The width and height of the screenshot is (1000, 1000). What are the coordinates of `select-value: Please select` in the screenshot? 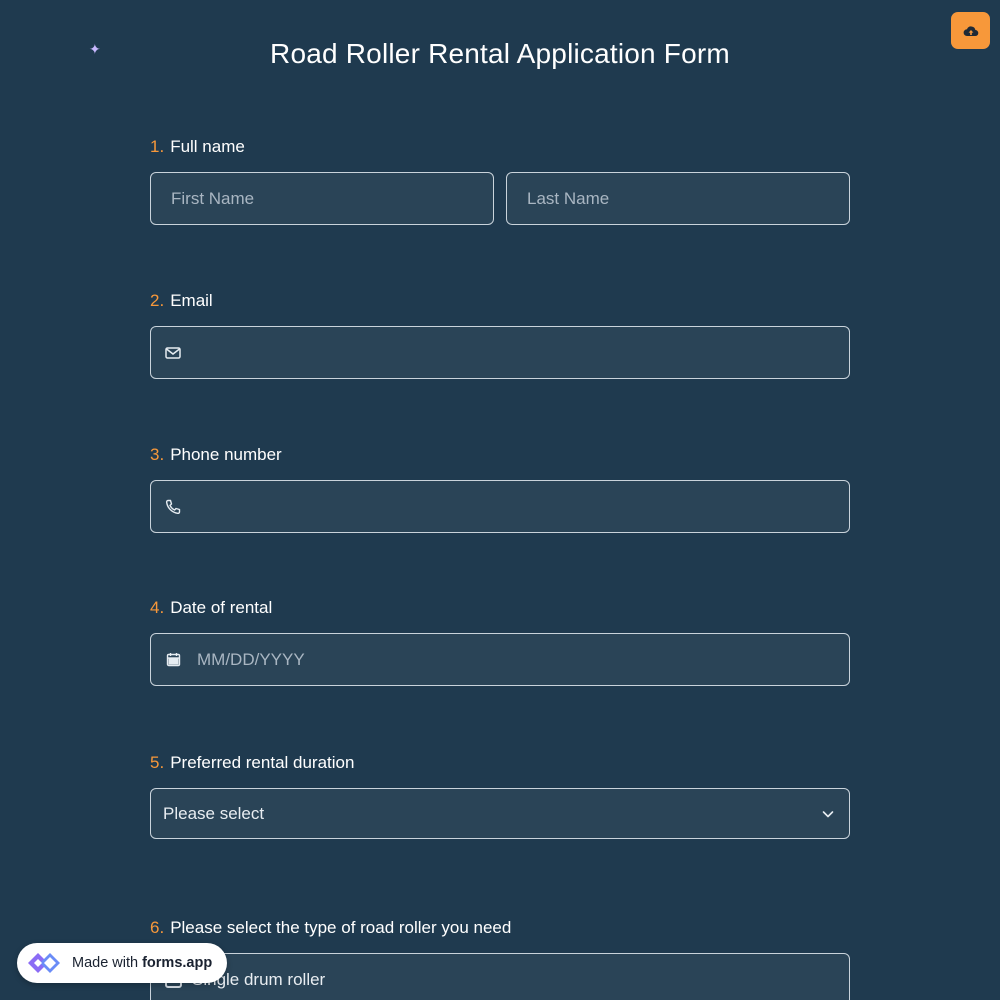 It's located at (214, 813).